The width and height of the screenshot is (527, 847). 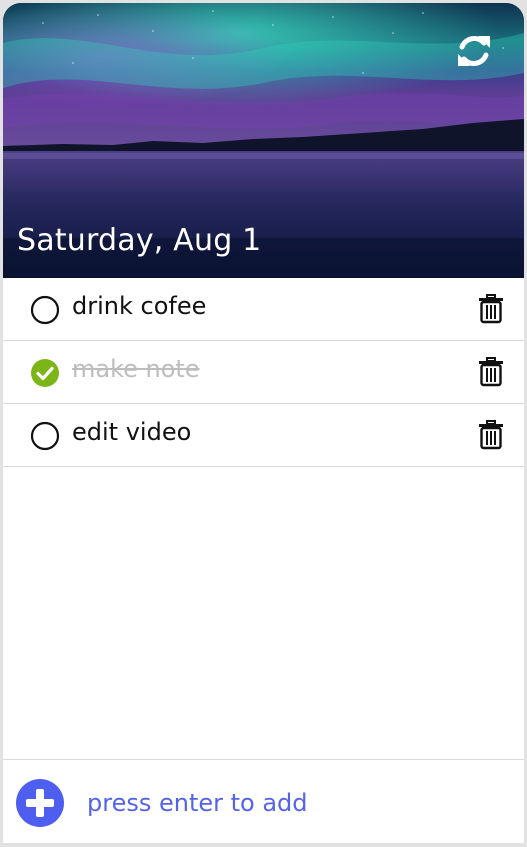 I want to click on date-heading: Saturday, Aug 1, so click(x=139, y=240).